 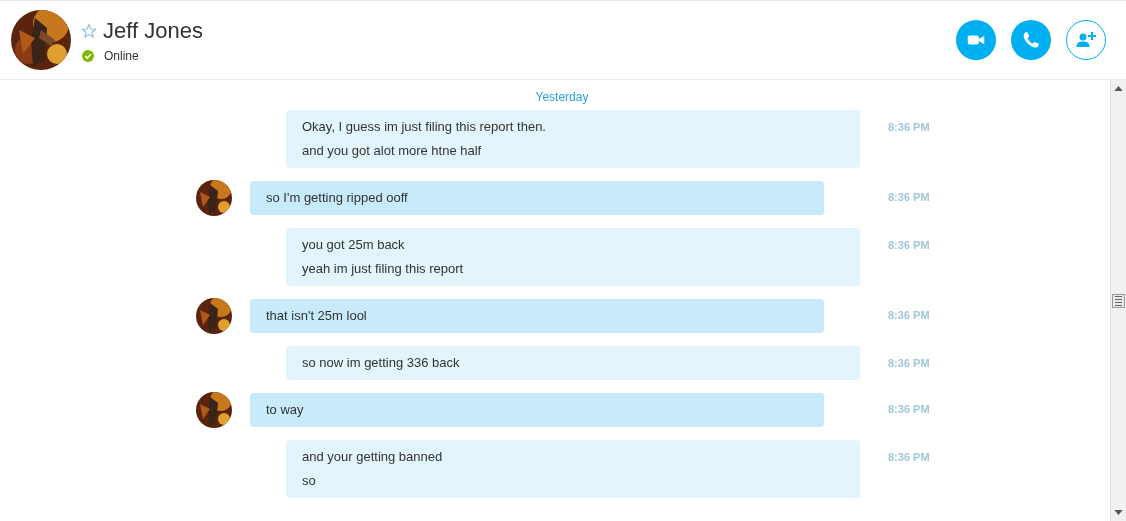 I want to click on message-text: that isn't 25m lool, so click(x=317, y=316).